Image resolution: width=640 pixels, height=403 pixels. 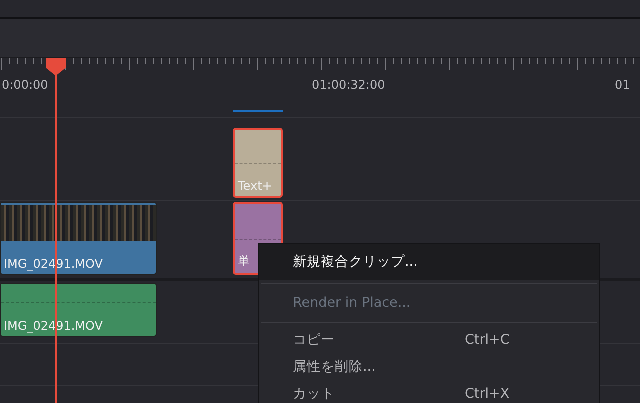 What do you see at coordinates (429, 391) in the screenshot?
I see `menu-item: カット Ctrl+X` at bounding box center [429, 391].